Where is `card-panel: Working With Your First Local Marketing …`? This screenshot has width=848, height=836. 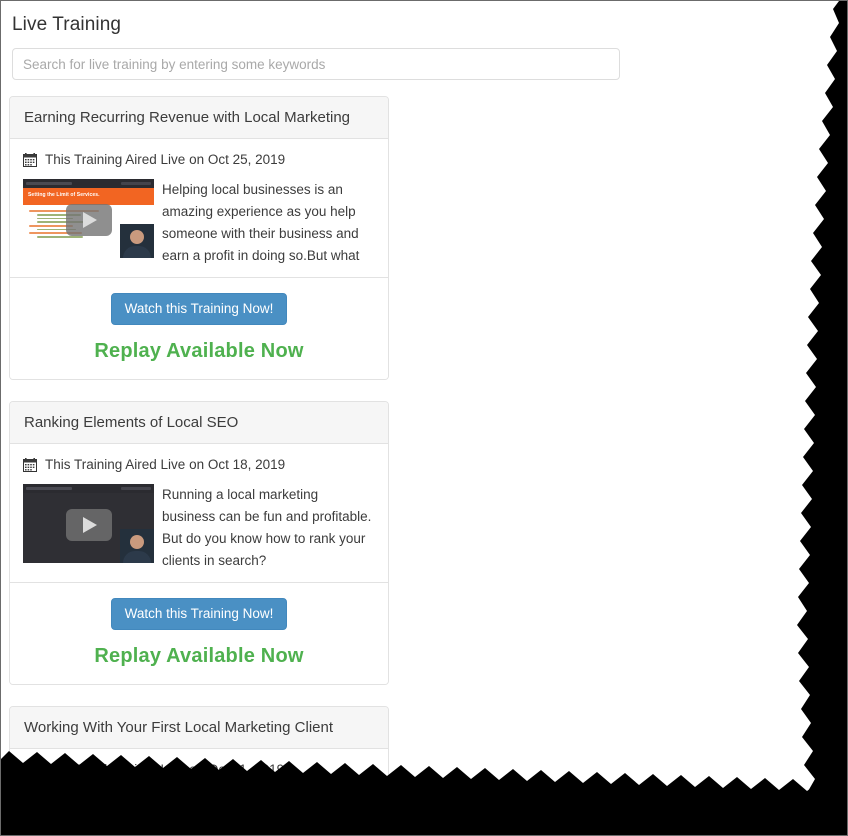
card-panel: Working With Your First Local Marketing … is located at coordinates (199, 770).